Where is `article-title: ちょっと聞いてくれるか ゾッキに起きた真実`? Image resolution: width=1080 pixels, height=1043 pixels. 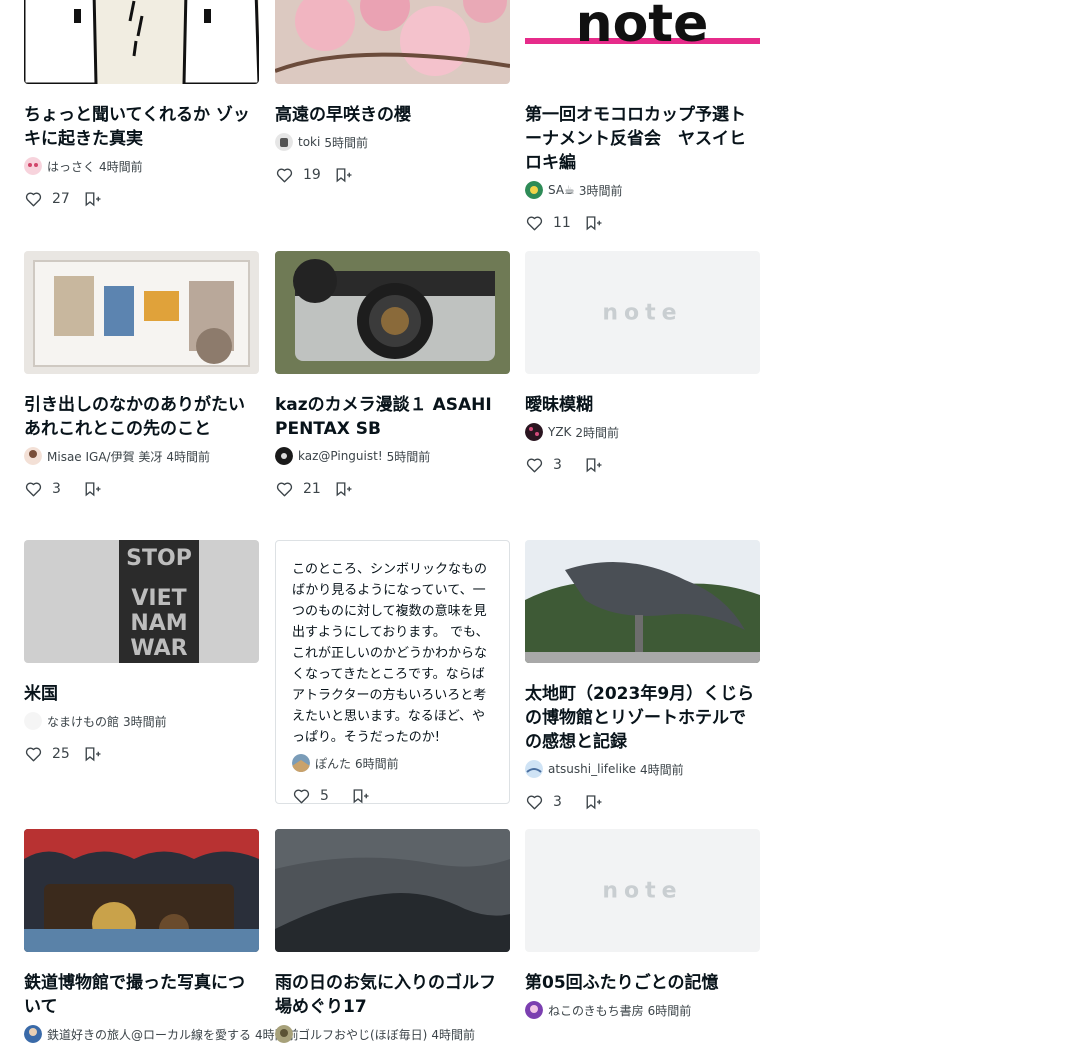 article-title: ちょっと聞いてくれるか ゾッキに起きた真実 is located at coordinates (141, 127).